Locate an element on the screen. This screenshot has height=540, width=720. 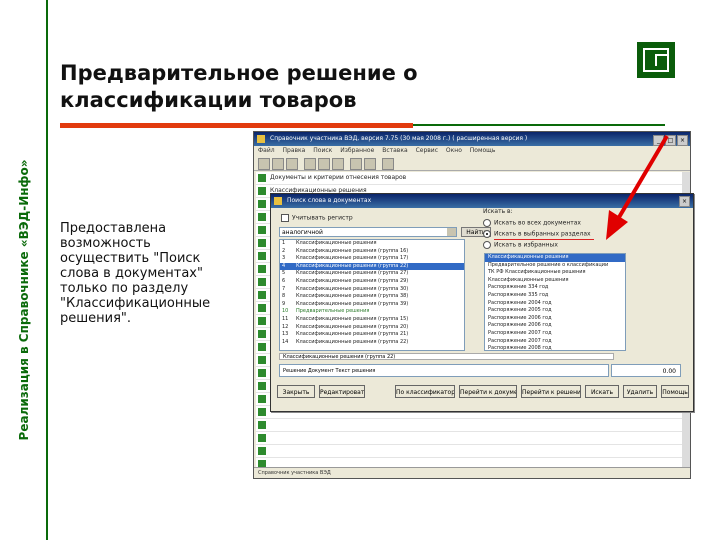
slide-title-line-2: классификации товаров is located at coordinates (208, 100).